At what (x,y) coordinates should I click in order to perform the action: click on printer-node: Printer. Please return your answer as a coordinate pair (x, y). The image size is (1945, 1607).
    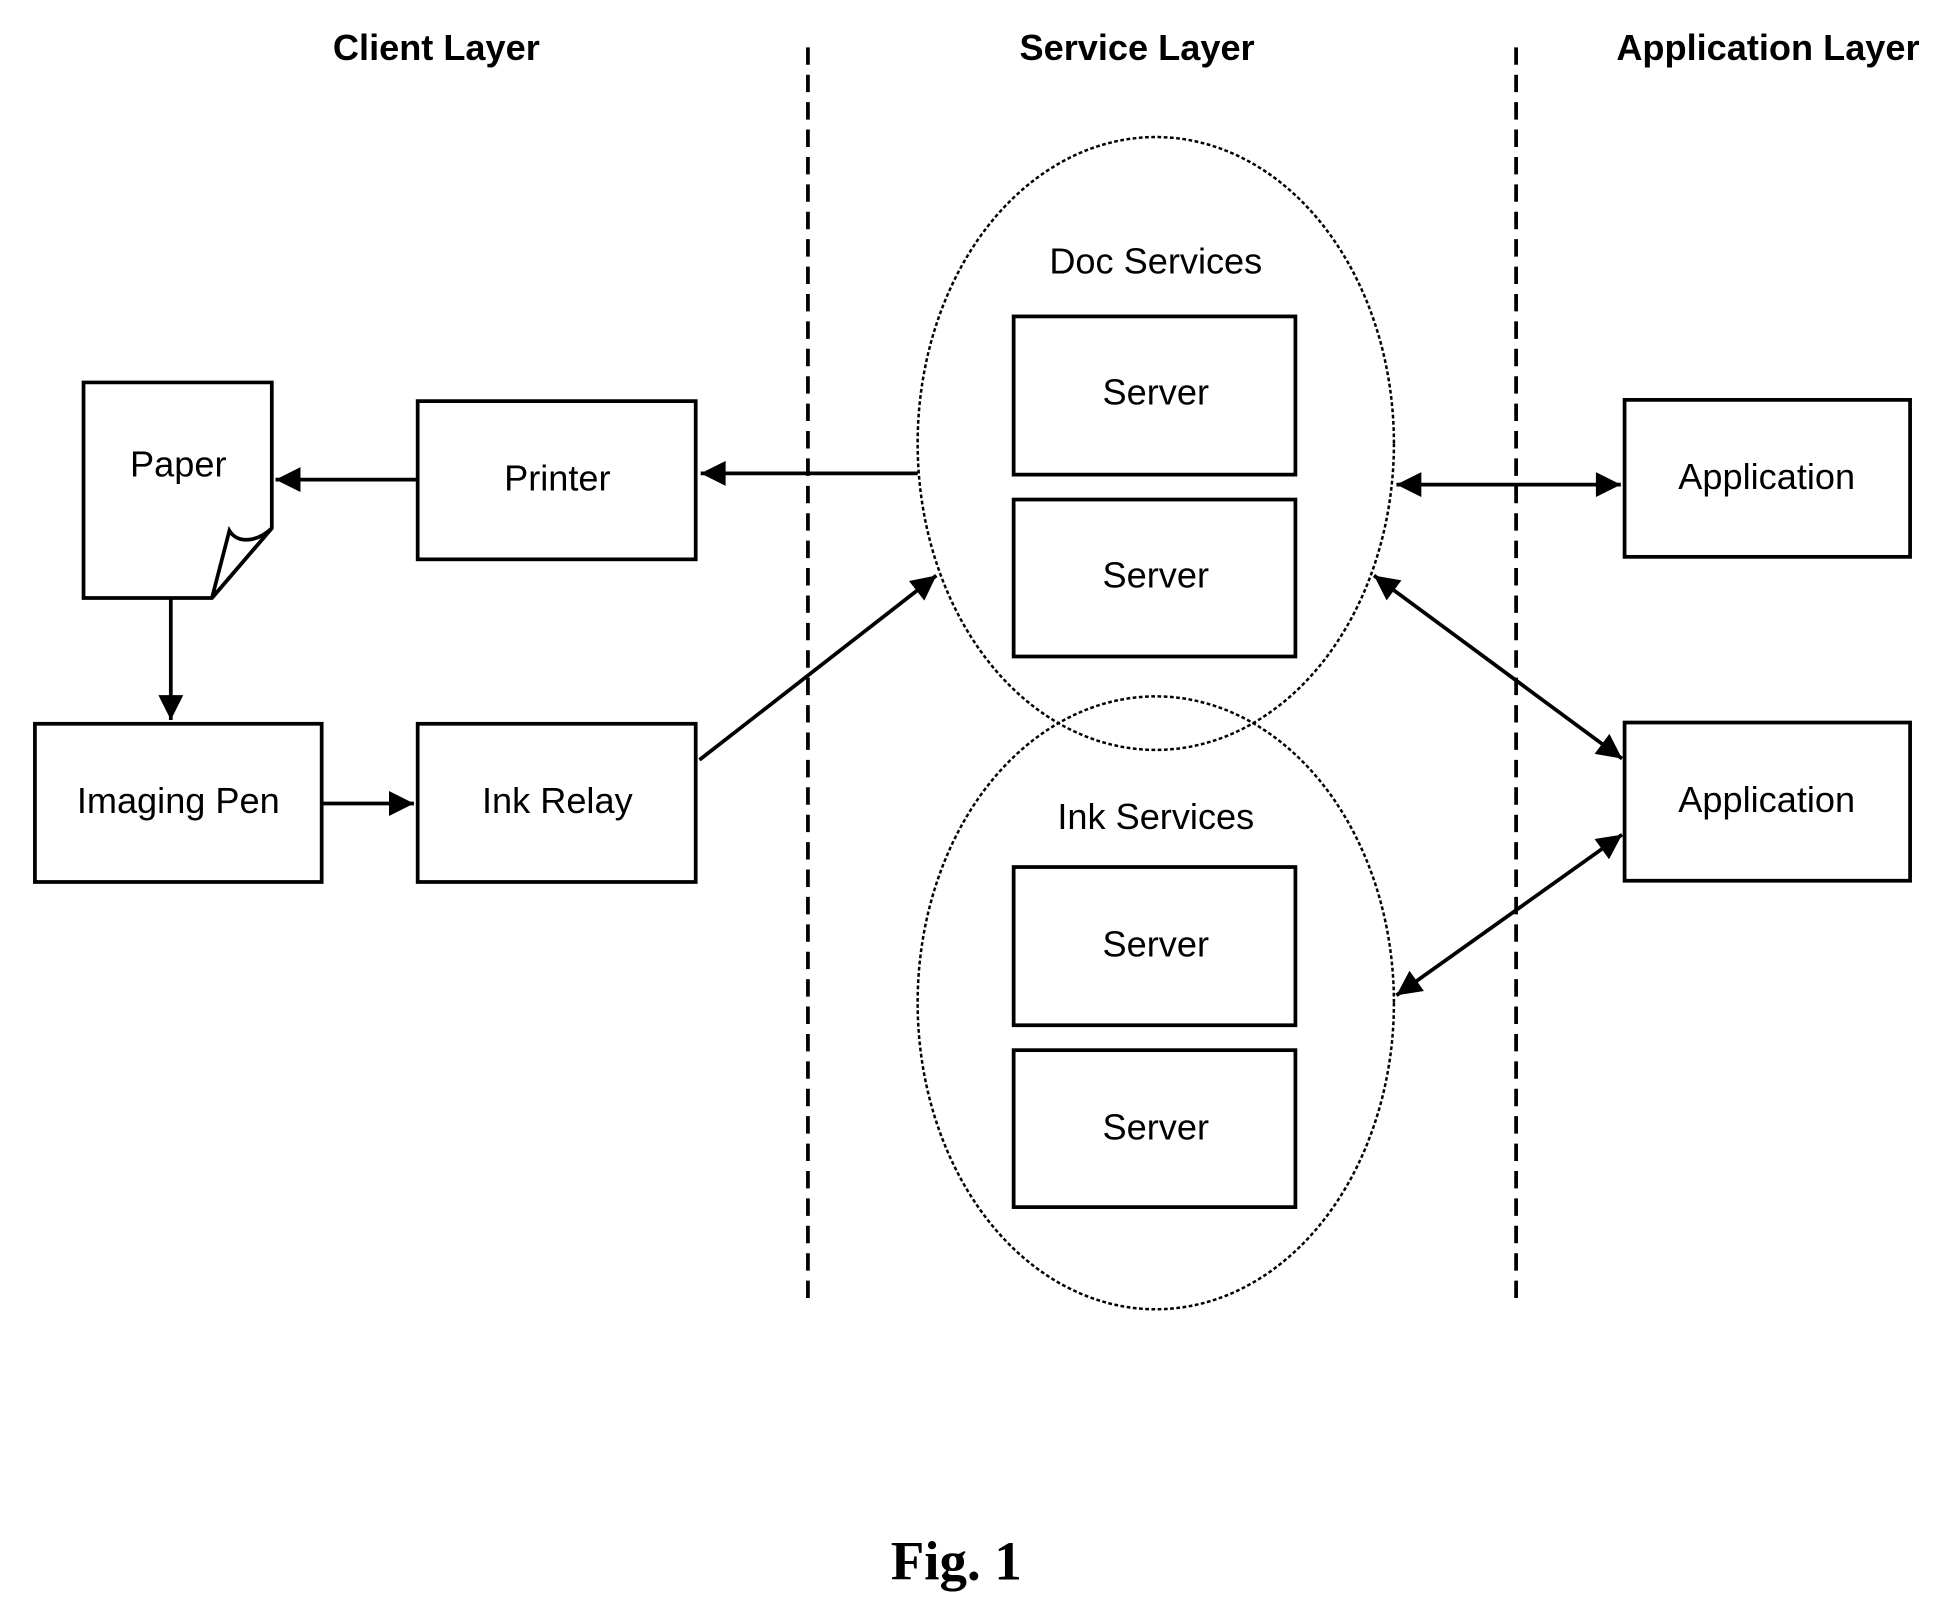
    Looking at the image, I should click on (556, 480).